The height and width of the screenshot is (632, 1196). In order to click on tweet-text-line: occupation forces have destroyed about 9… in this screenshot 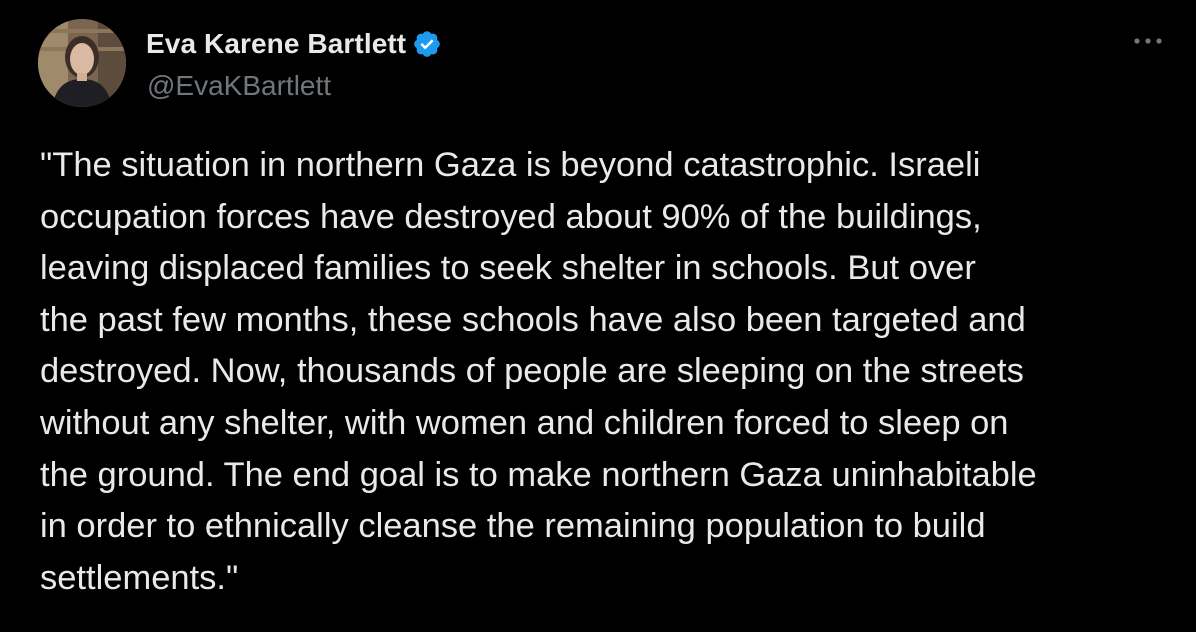, I will do `click(511, 216)`.